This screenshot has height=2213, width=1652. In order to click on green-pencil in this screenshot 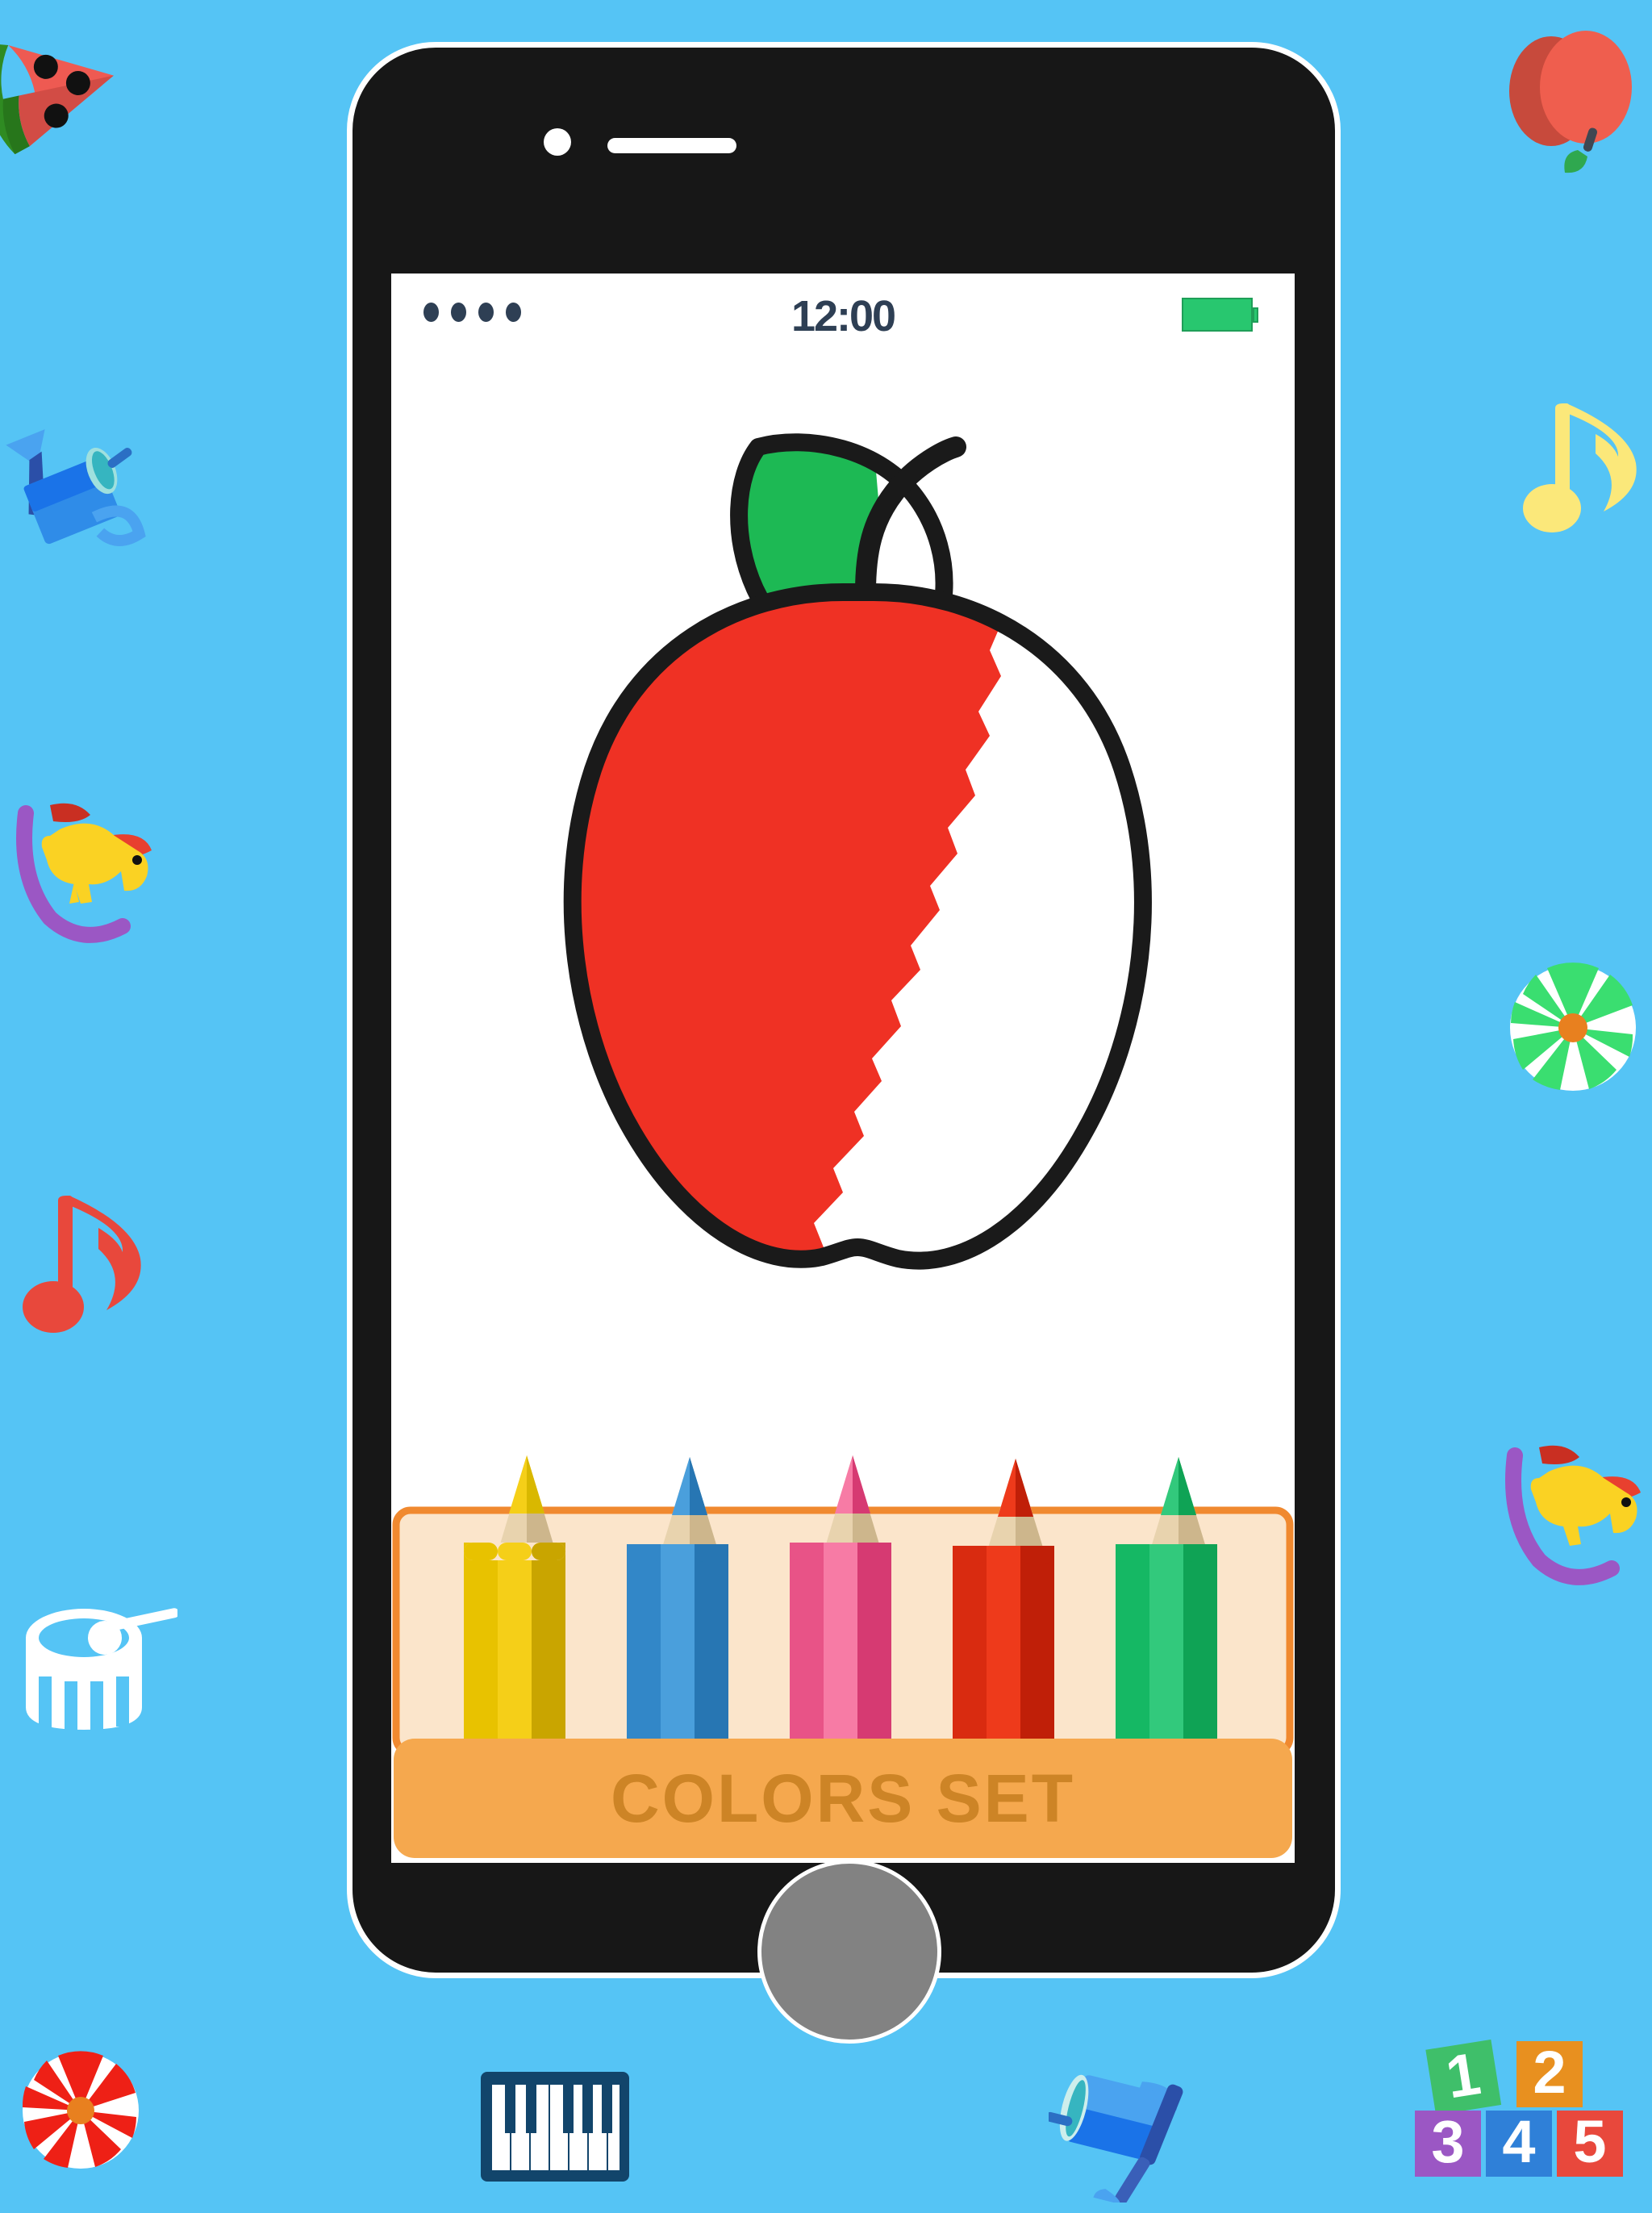, I will do `click(1167, 1605)`.